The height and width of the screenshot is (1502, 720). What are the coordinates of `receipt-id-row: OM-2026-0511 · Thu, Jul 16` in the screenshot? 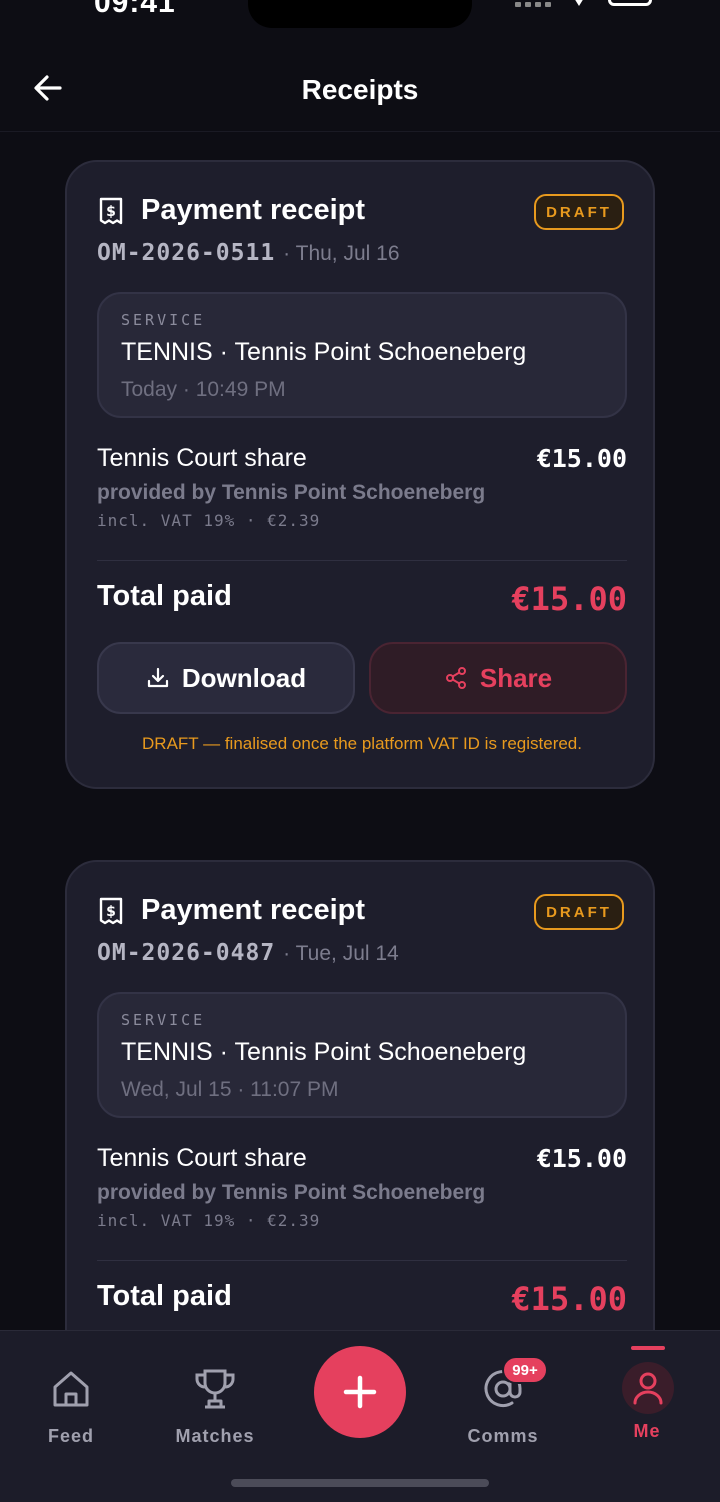 It's located at (248, 253).